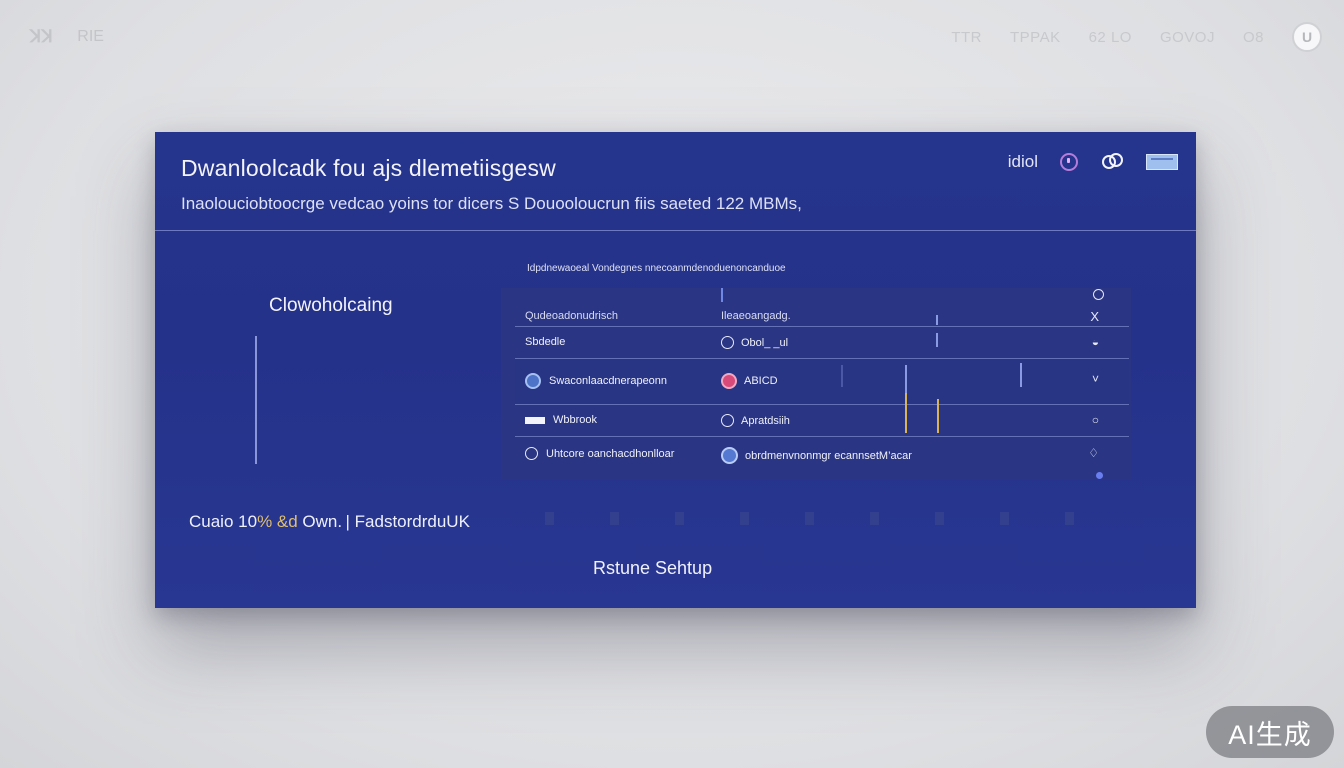 Image resolution: width=1344 pixels, height=768 pixels. I want to click on column-marker, so click(722, 295).